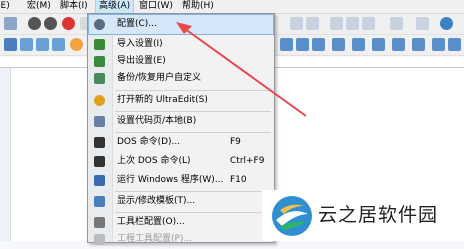  I want to click on watermark-logo-icon, so click(292, 216).